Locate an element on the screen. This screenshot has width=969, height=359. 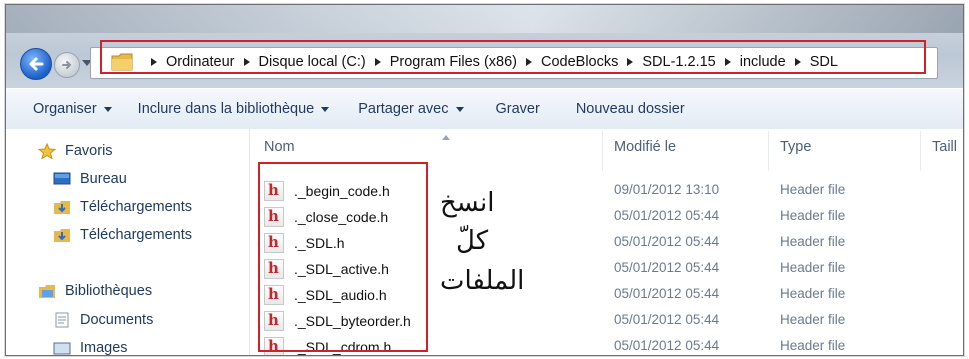
document-icon is located at coordinates (62, 320).